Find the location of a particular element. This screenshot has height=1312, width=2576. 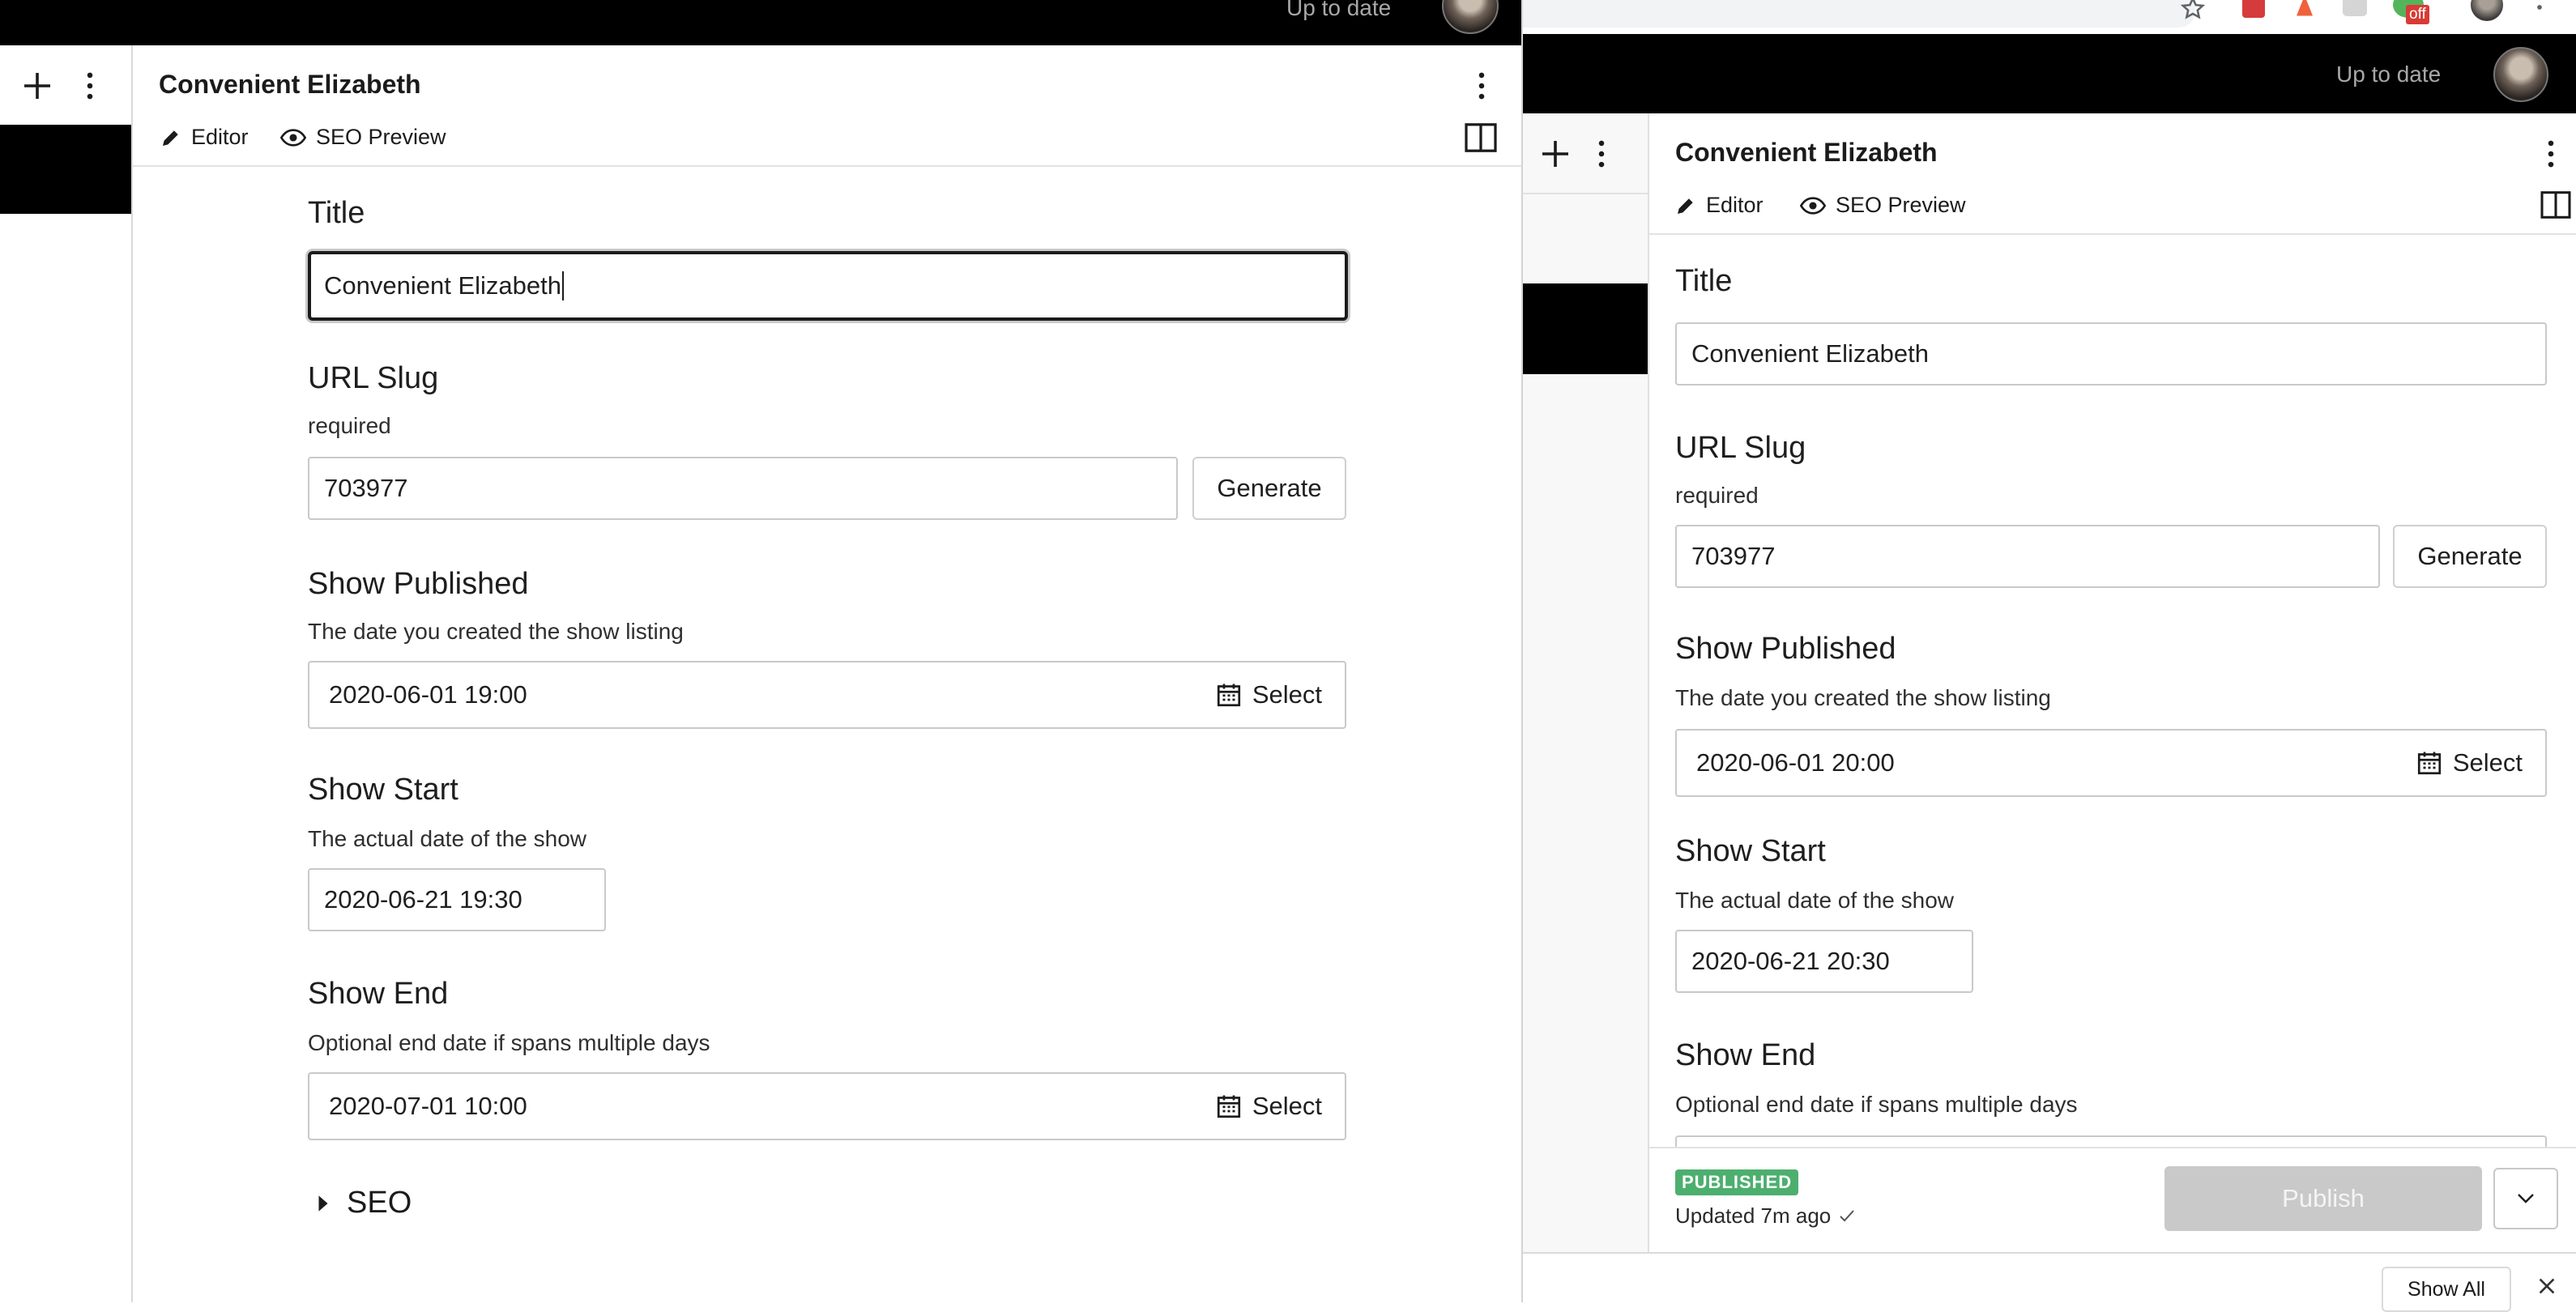

status-badge: PUBLISHED is located at coordinates (1736, 1182).